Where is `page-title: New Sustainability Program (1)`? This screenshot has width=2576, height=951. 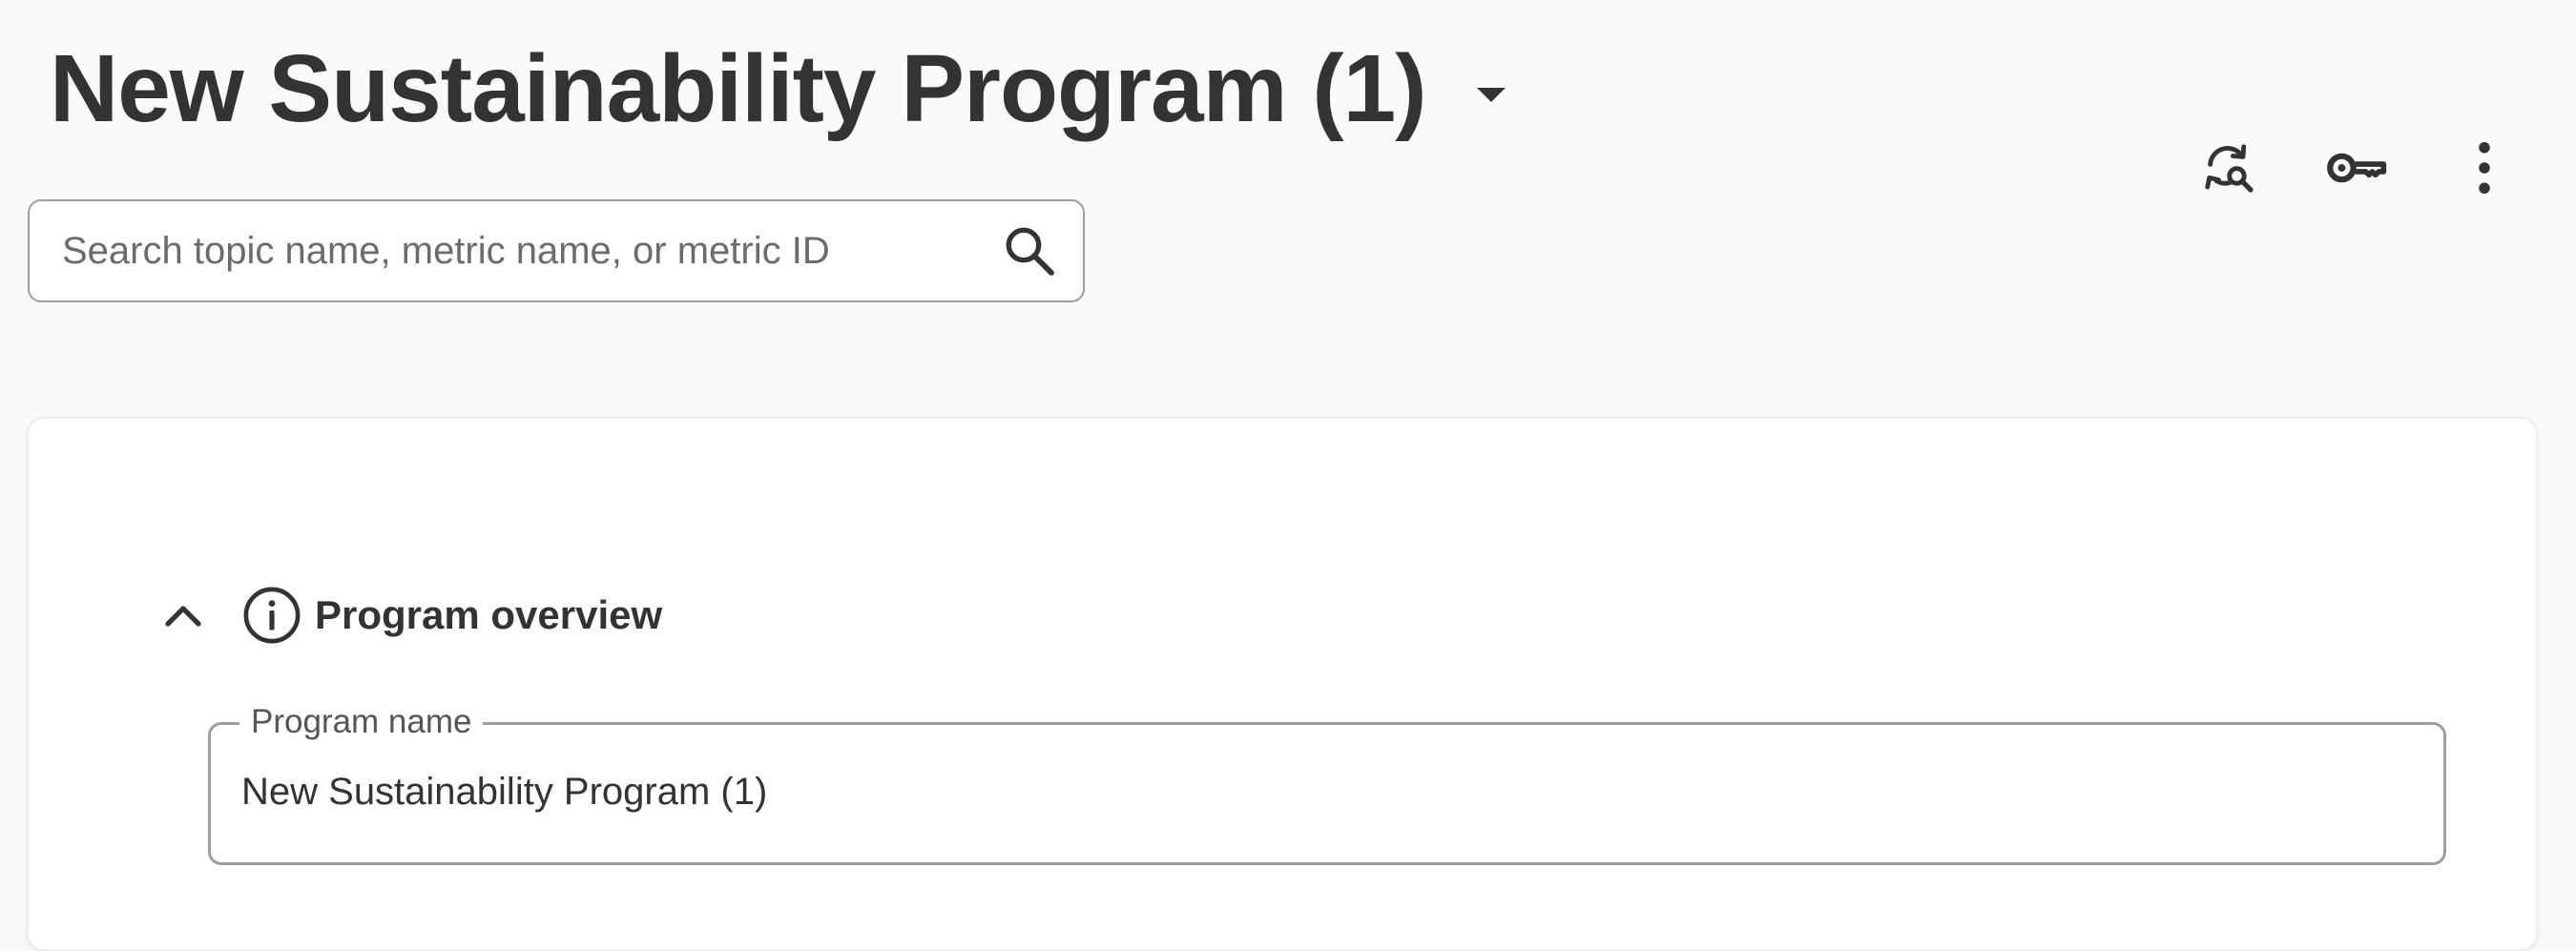 page-title: New Sustainability Program (1) is located at coordinates (738, 88).